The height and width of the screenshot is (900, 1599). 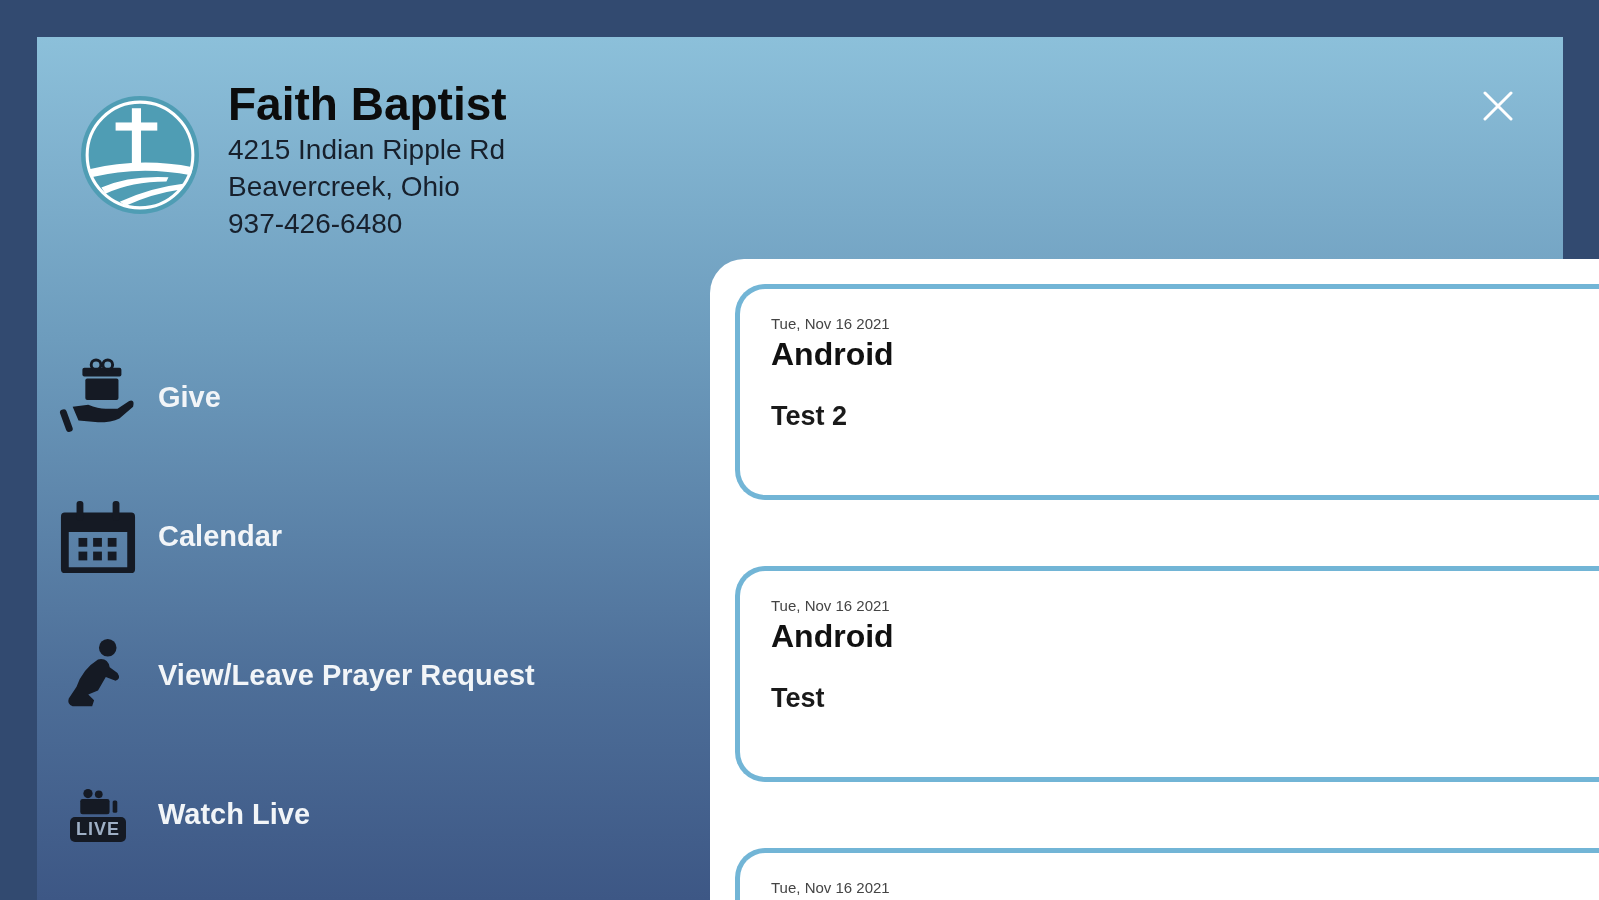 What do you see at coordinates (189, 397) in the screenshot?
I see `menu-item: Give` at bounding box center [189, 397].